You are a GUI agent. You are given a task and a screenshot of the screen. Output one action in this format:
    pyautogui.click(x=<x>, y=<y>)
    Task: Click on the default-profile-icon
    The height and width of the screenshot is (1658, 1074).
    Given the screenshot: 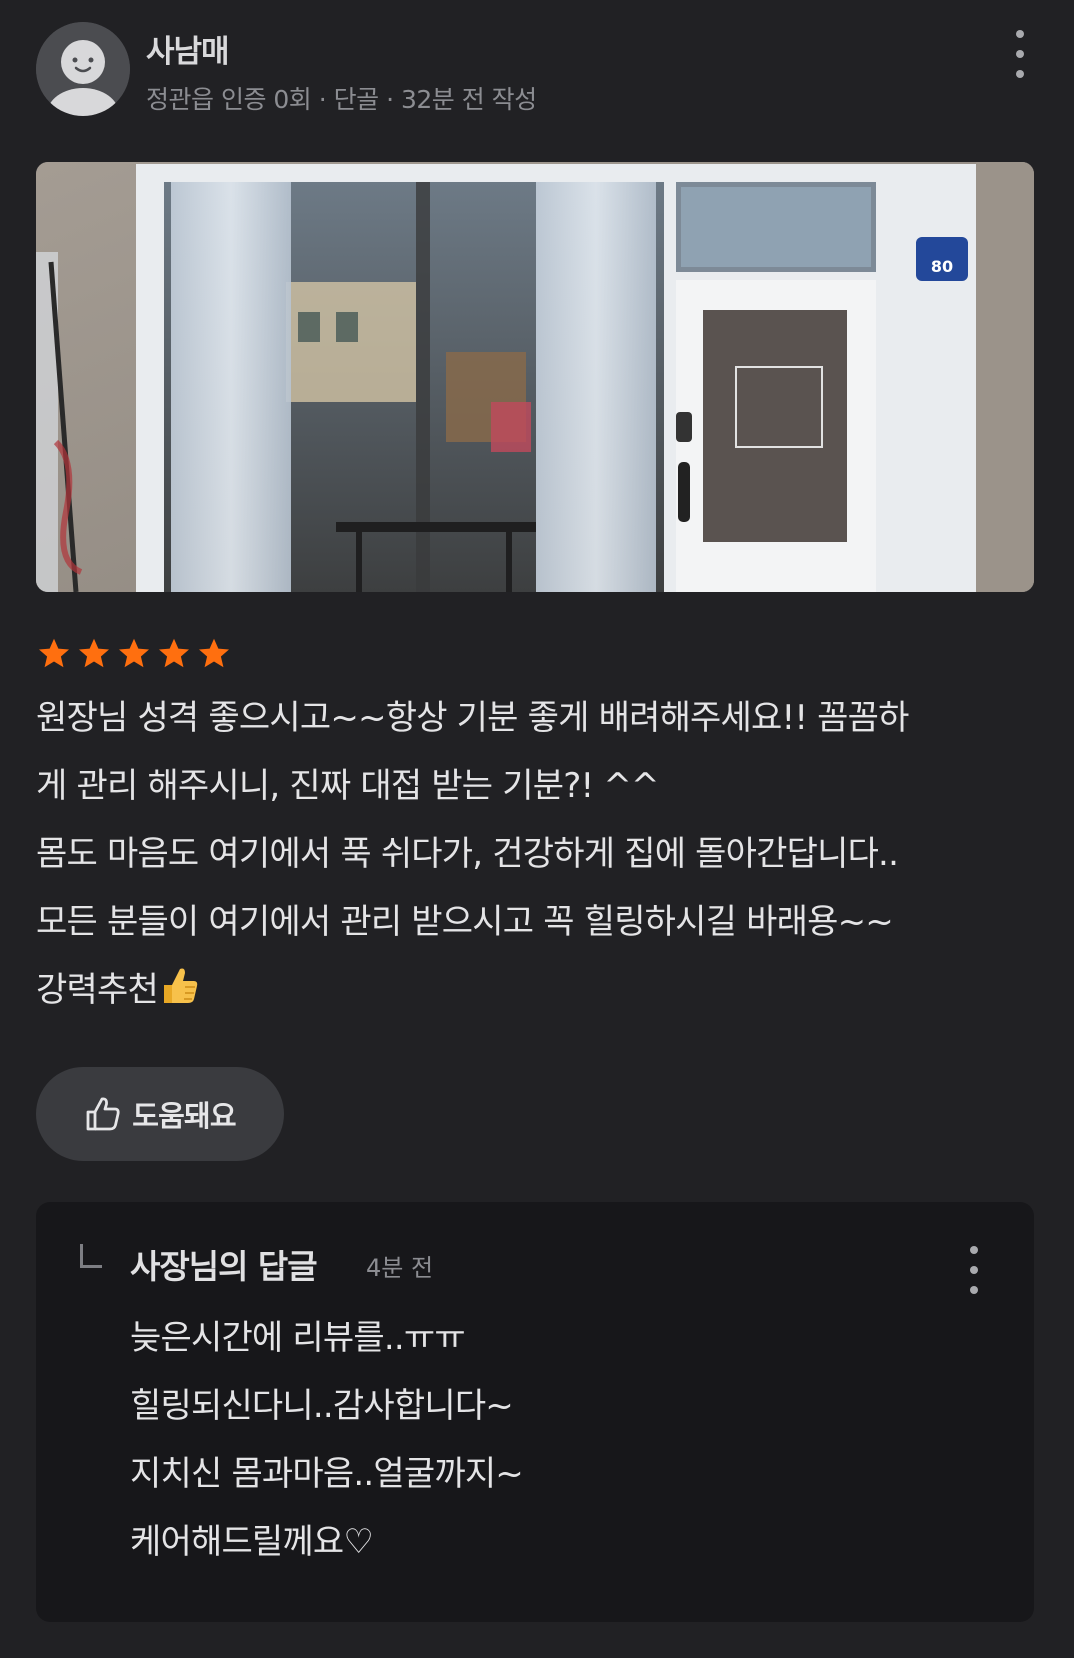 What is the action you would take?
    pyautogui.click(x=83, y=69)
    